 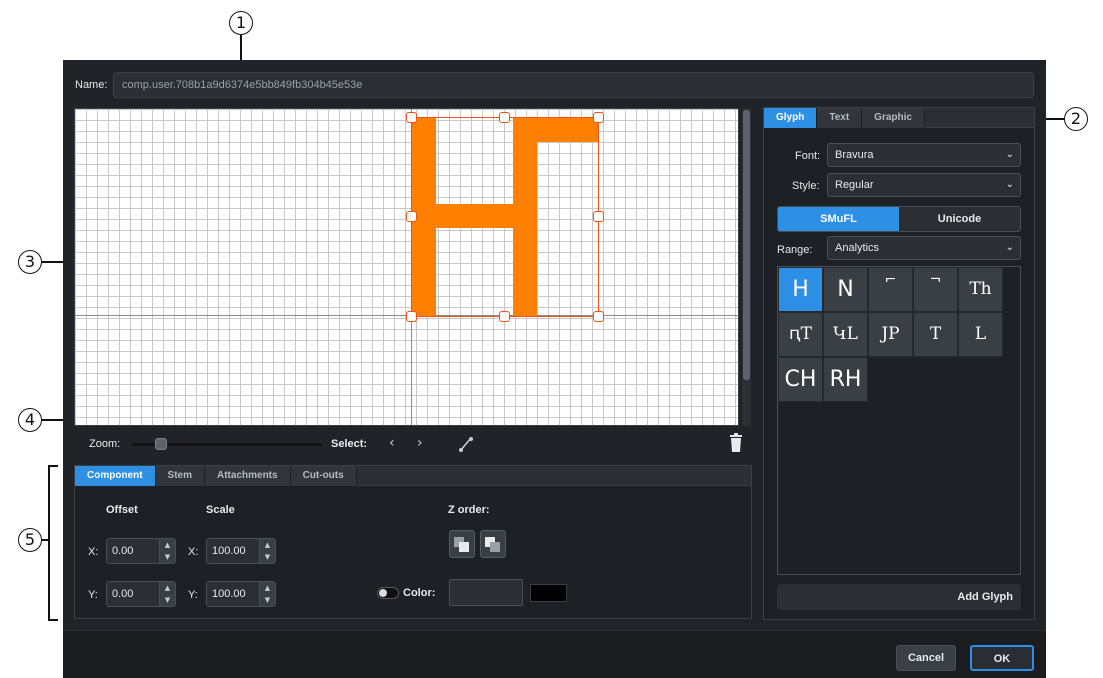 What do you see at coordinates (598, 316) in the screenshot?
I see `resize-handle-bottom-right` at bounding box center [598, 316].